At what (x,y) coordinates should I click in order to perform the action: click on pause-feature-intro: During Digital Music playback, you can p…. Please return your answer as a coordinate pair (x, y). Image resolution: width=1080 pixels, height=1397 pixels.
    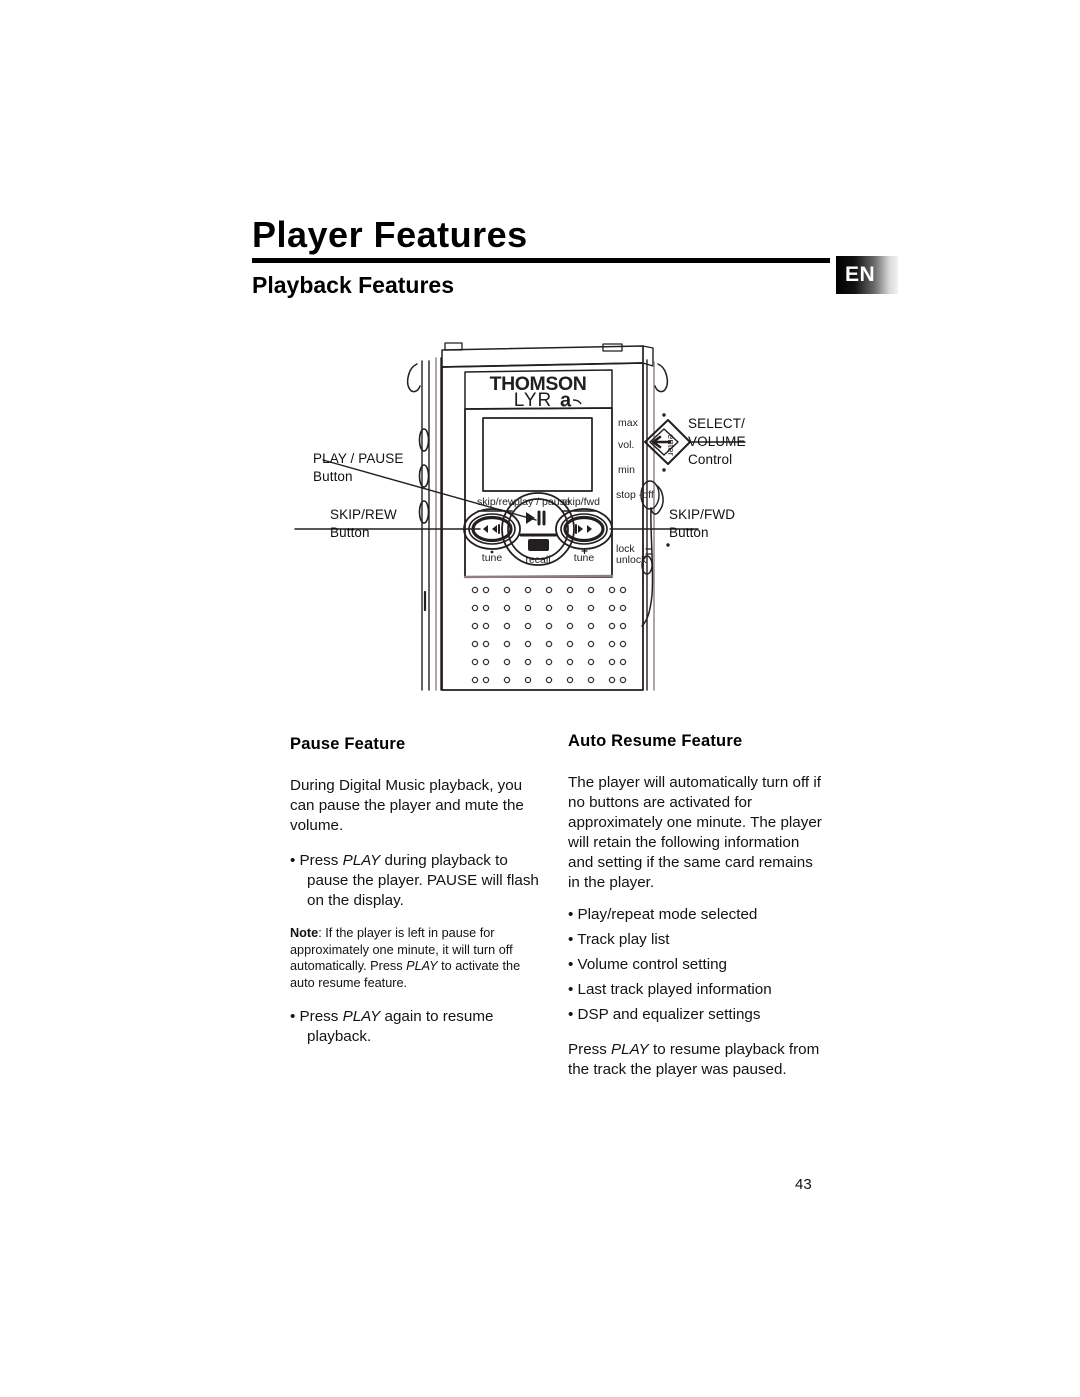
    Looking at the image, I should click on (407, 805).